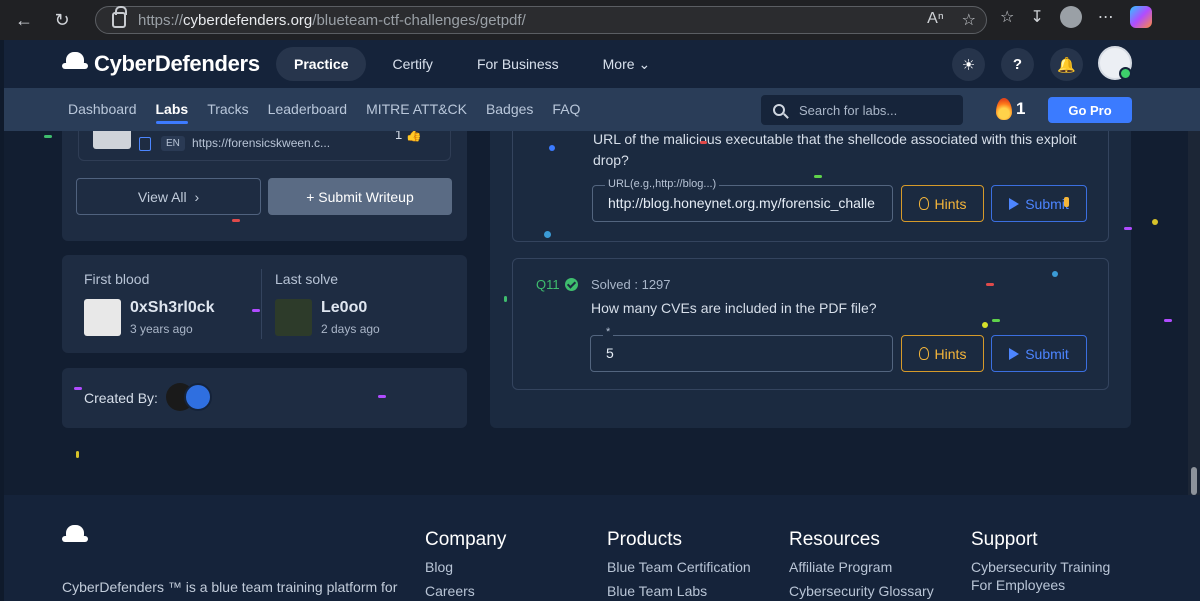 This screenshot has height=601, width=1200. What do you see at coordinates (834, 539) in the screenshot?
I see `footer-heading: Resources` at bounding box center [834, 539].